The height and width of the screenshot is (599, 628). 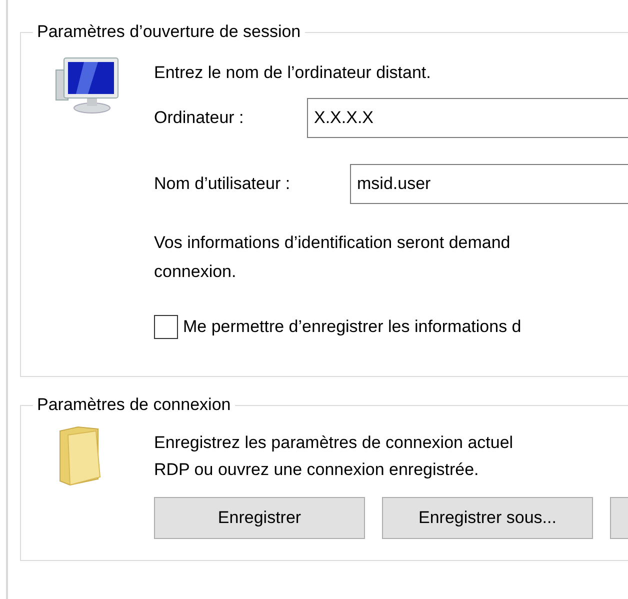 What do you see at coordinates (293, 73) in the screenshot?
I see `instruction-text: Entrez le nom de l’ordinateur distant.` at bounding box center [293, 73].